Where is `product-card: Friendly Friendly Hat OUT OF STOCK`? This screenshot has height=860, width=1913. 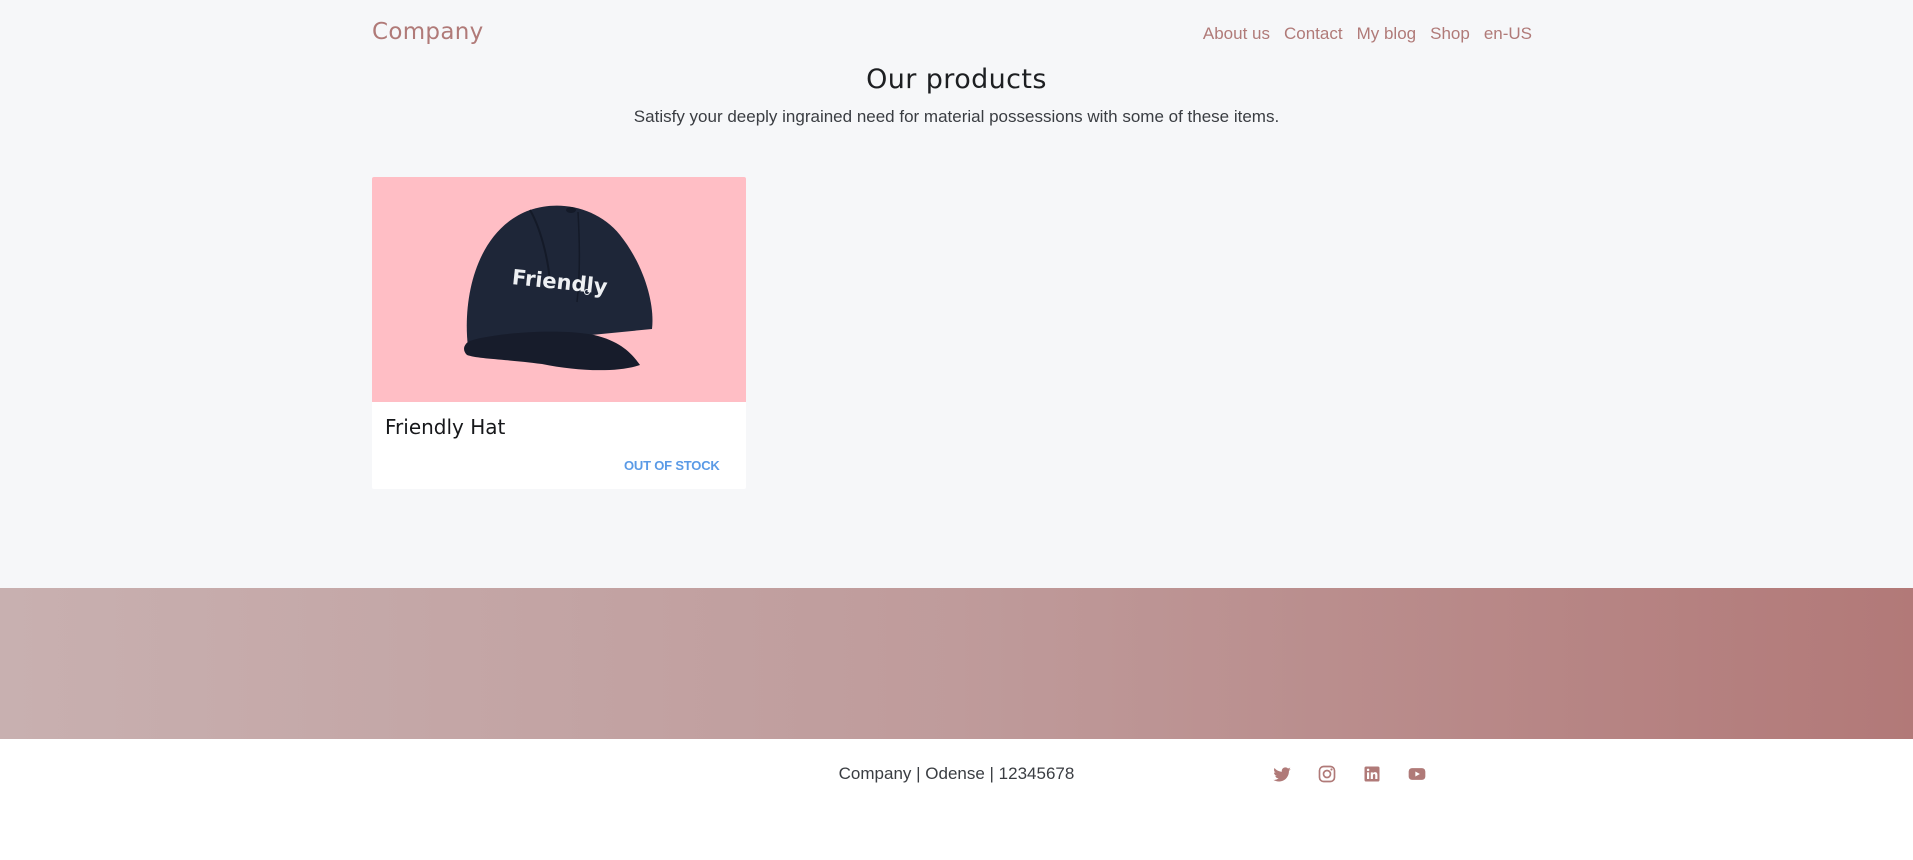
product-card: Friendly Friendly Hat OUT OF STOCK is located at coordinates (559, 333).